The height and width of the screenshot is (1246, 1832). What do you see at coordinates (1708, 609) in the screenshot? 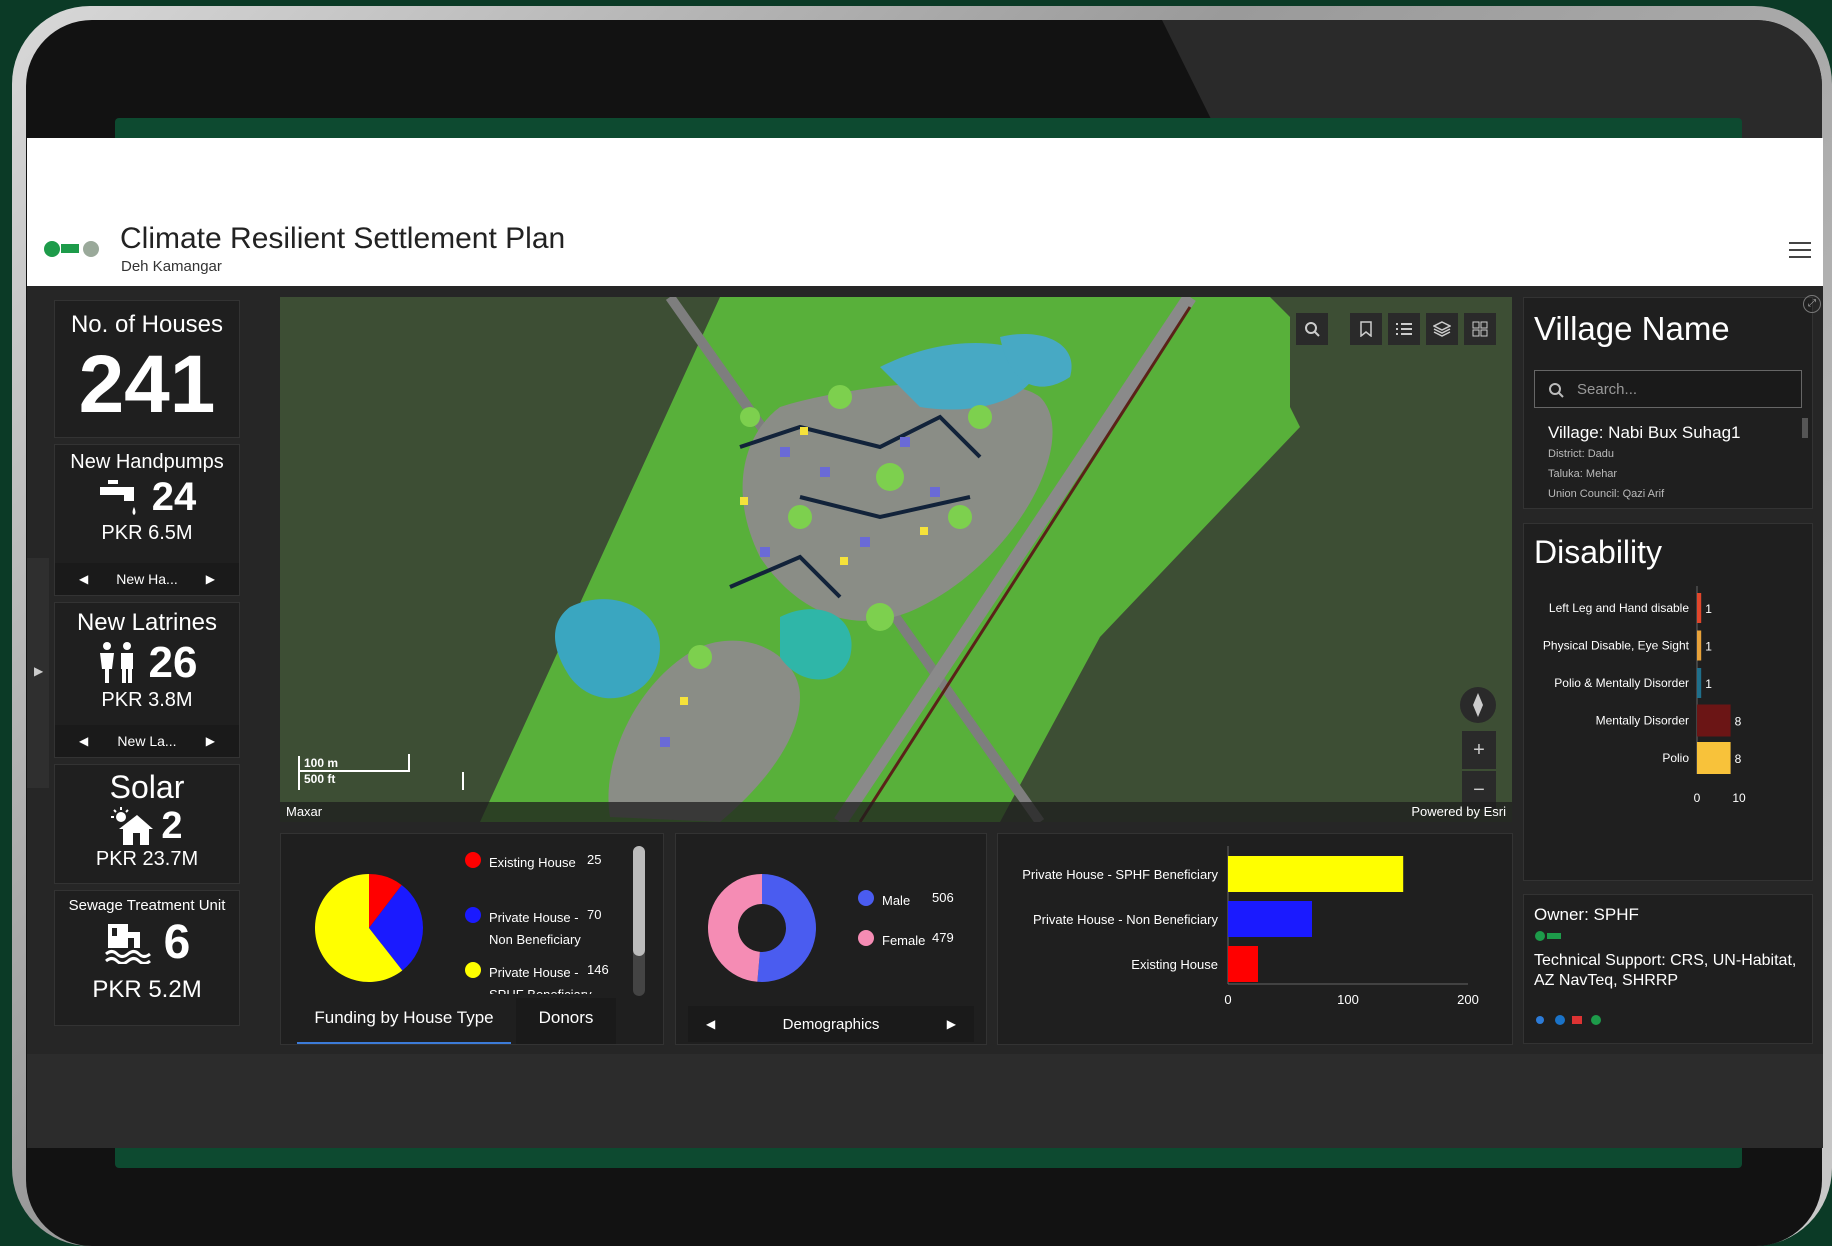
I see `disability-value-label: 1` at bounding box center [1708, 609].